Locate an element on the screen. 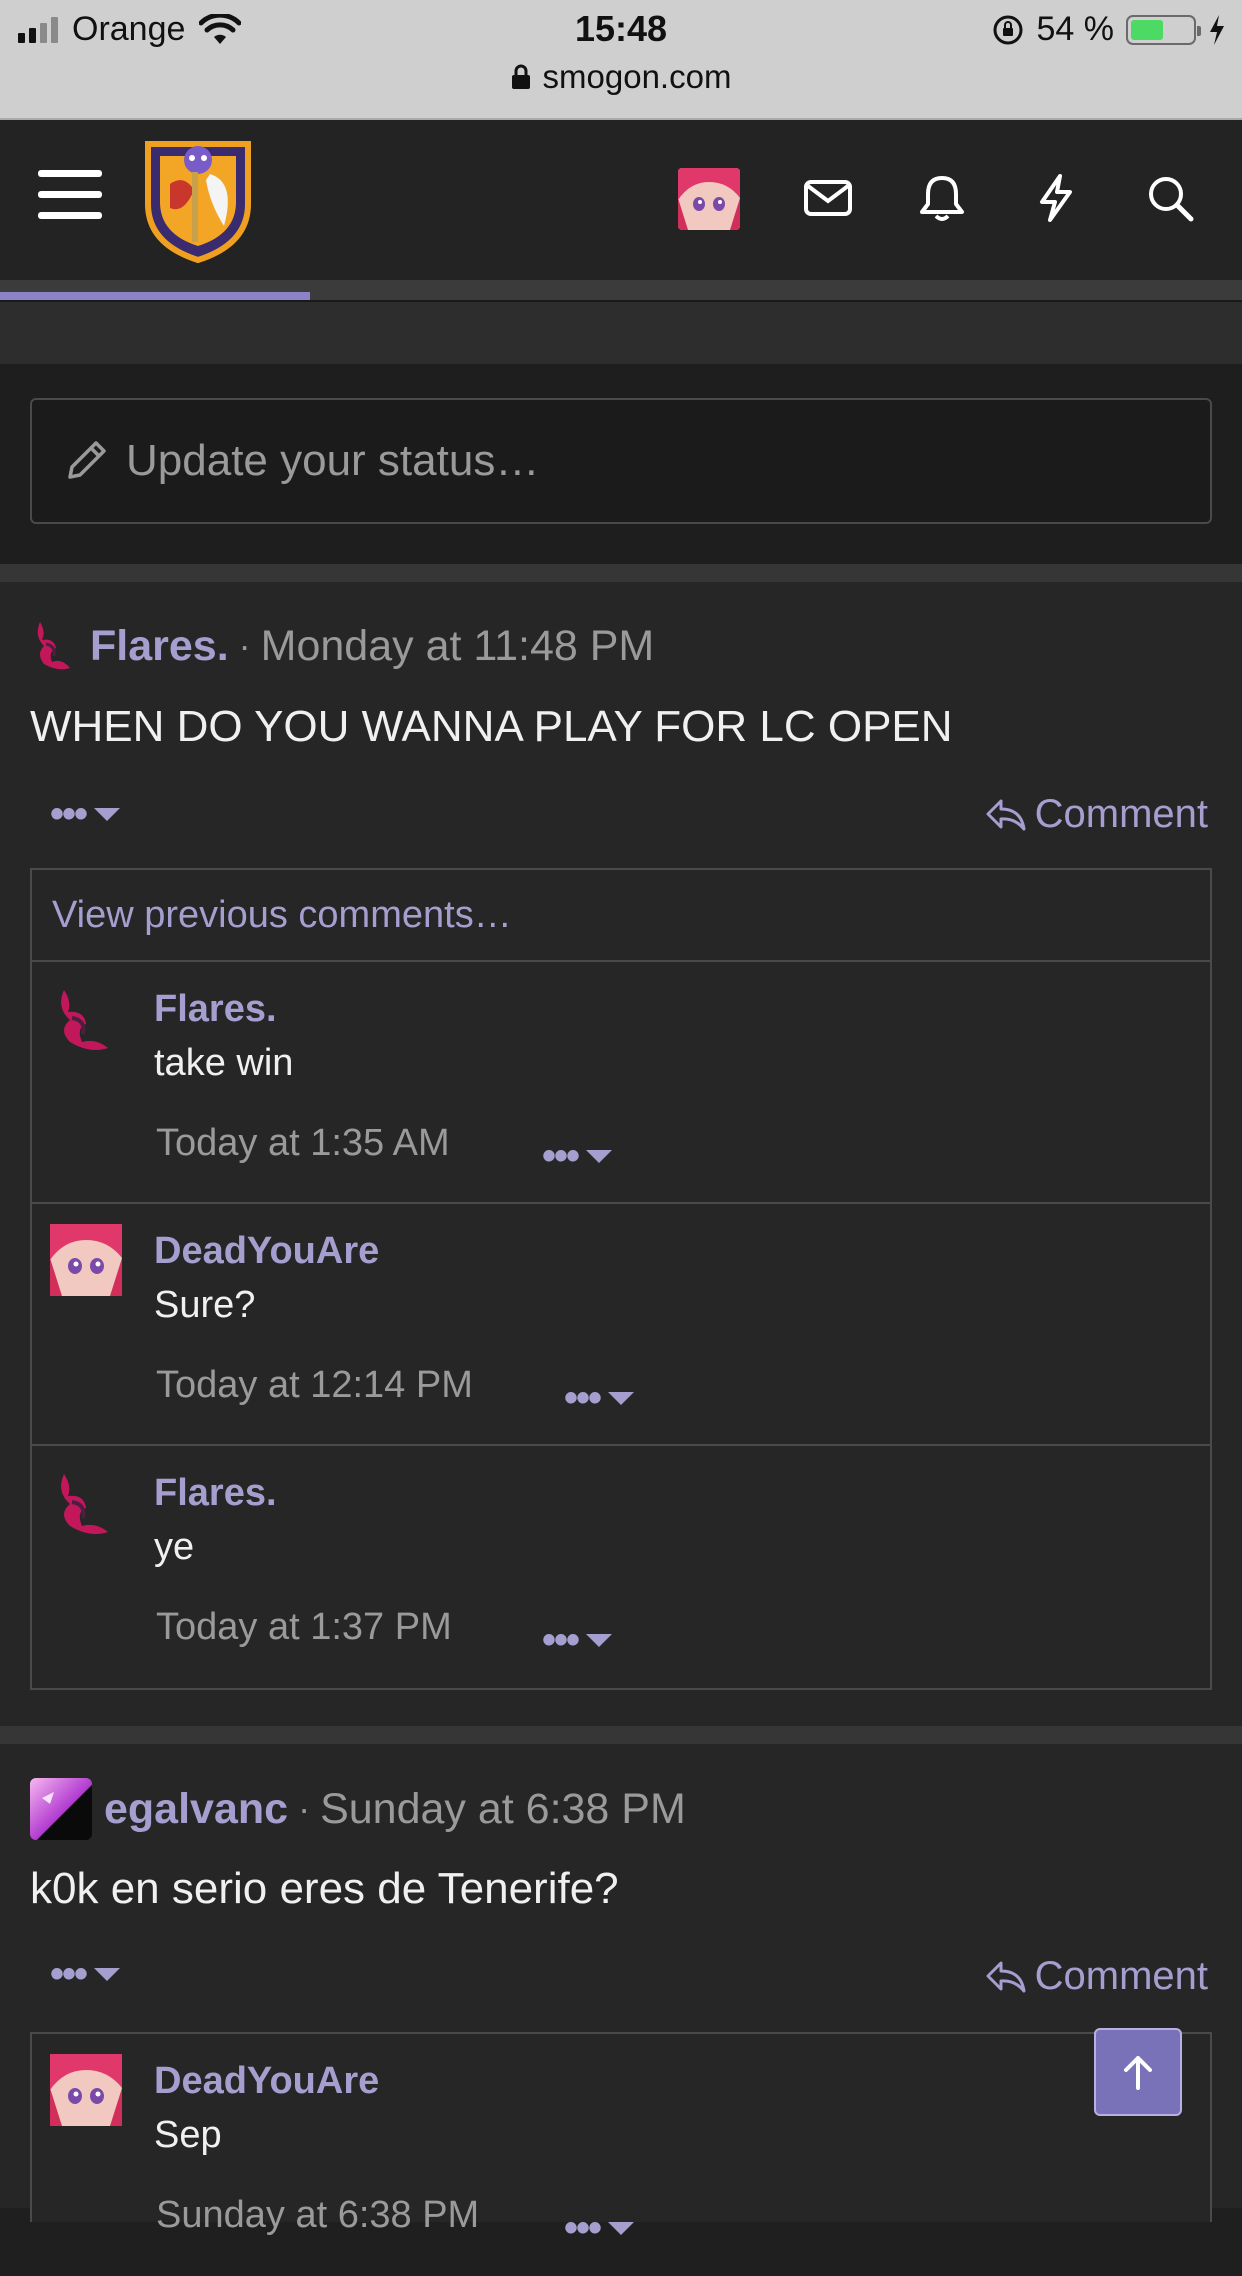  mail-icon is located at coordinates (828, 198).